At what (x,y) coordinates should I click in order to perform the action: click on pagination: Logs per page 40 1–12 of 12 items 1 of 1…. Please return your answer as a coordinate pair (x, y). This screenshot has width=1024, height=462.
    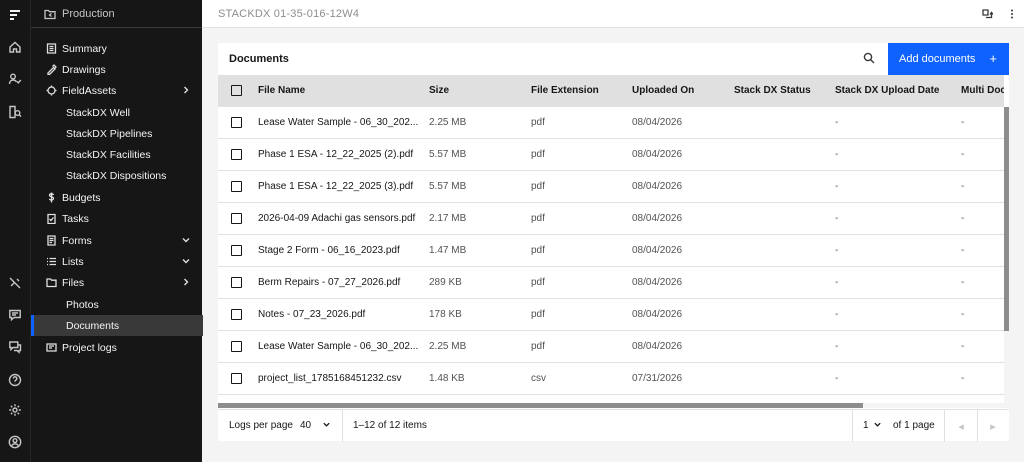
    Looking at the image, I should click on (613, 425).